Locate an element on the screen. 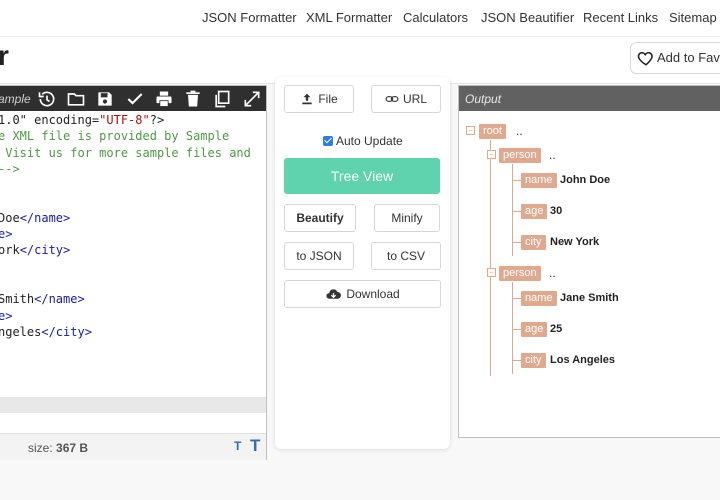 The width and height of the screenshot is (720, 500). auto-update-checkbox is located at coordinates (328, 141).